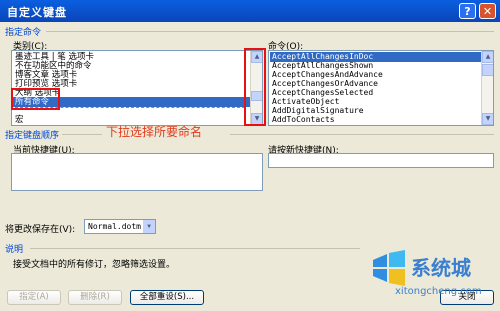 Image resolution: width=500 pixels, height=311 pixels. Describe the element at coordinates (34, 297) in the screenshot. I see `assign-button: 指定(A)` at that location.